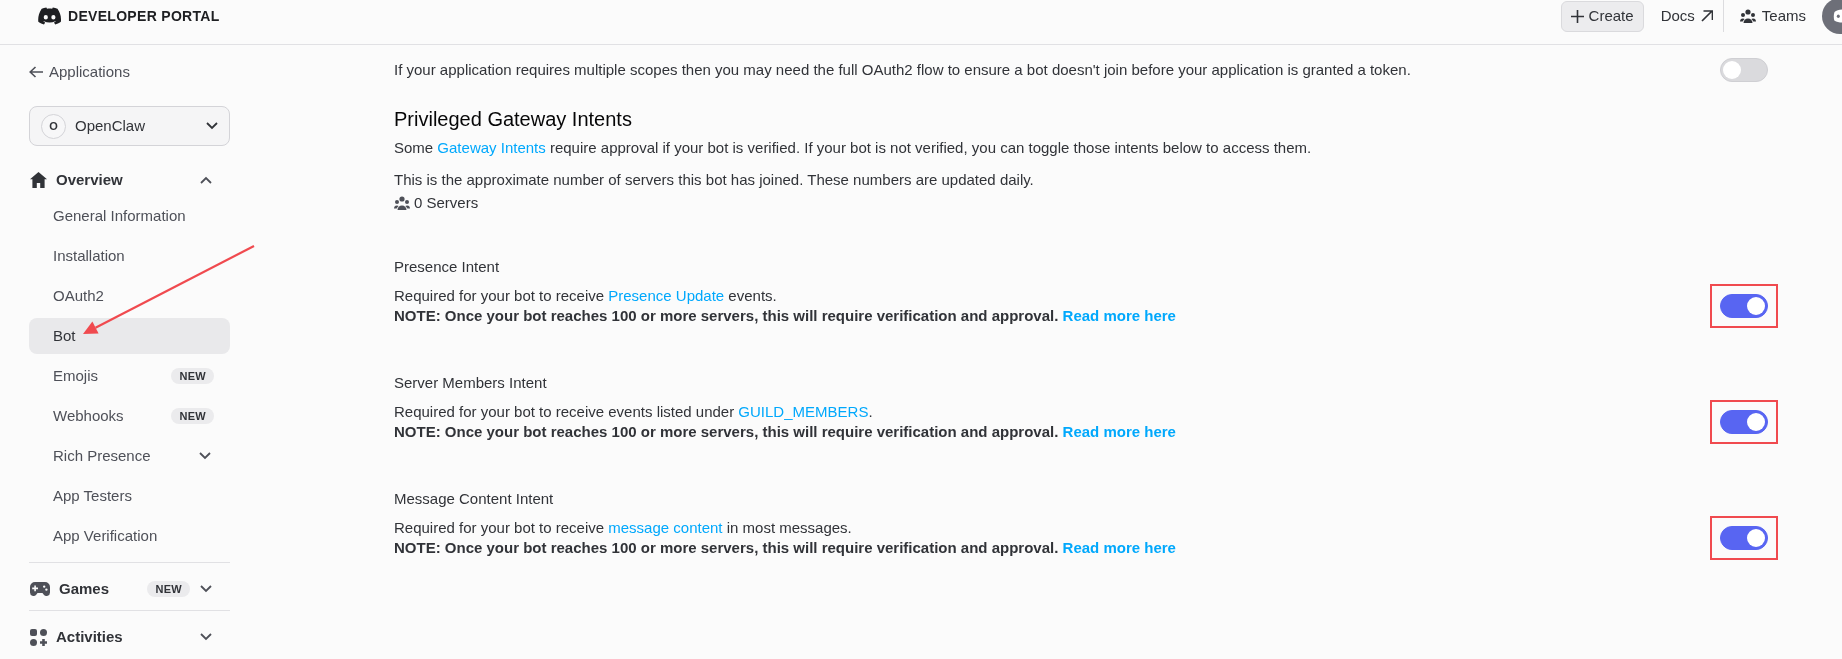 This screenshot has width=1842, height=659. I want to click on logo-icon, so click(49, 16).